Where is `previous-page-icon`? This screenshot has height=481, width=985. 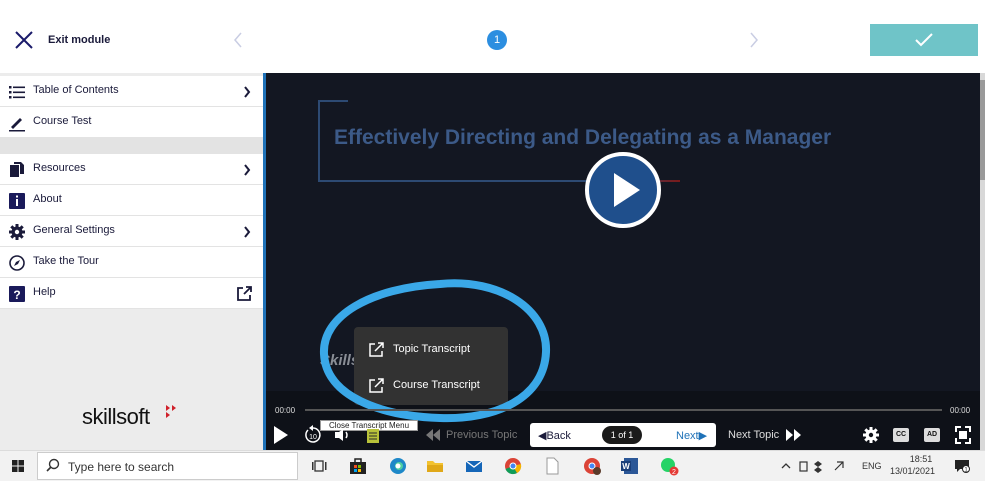
previous-page-icon is located at coordinates (238, 40).